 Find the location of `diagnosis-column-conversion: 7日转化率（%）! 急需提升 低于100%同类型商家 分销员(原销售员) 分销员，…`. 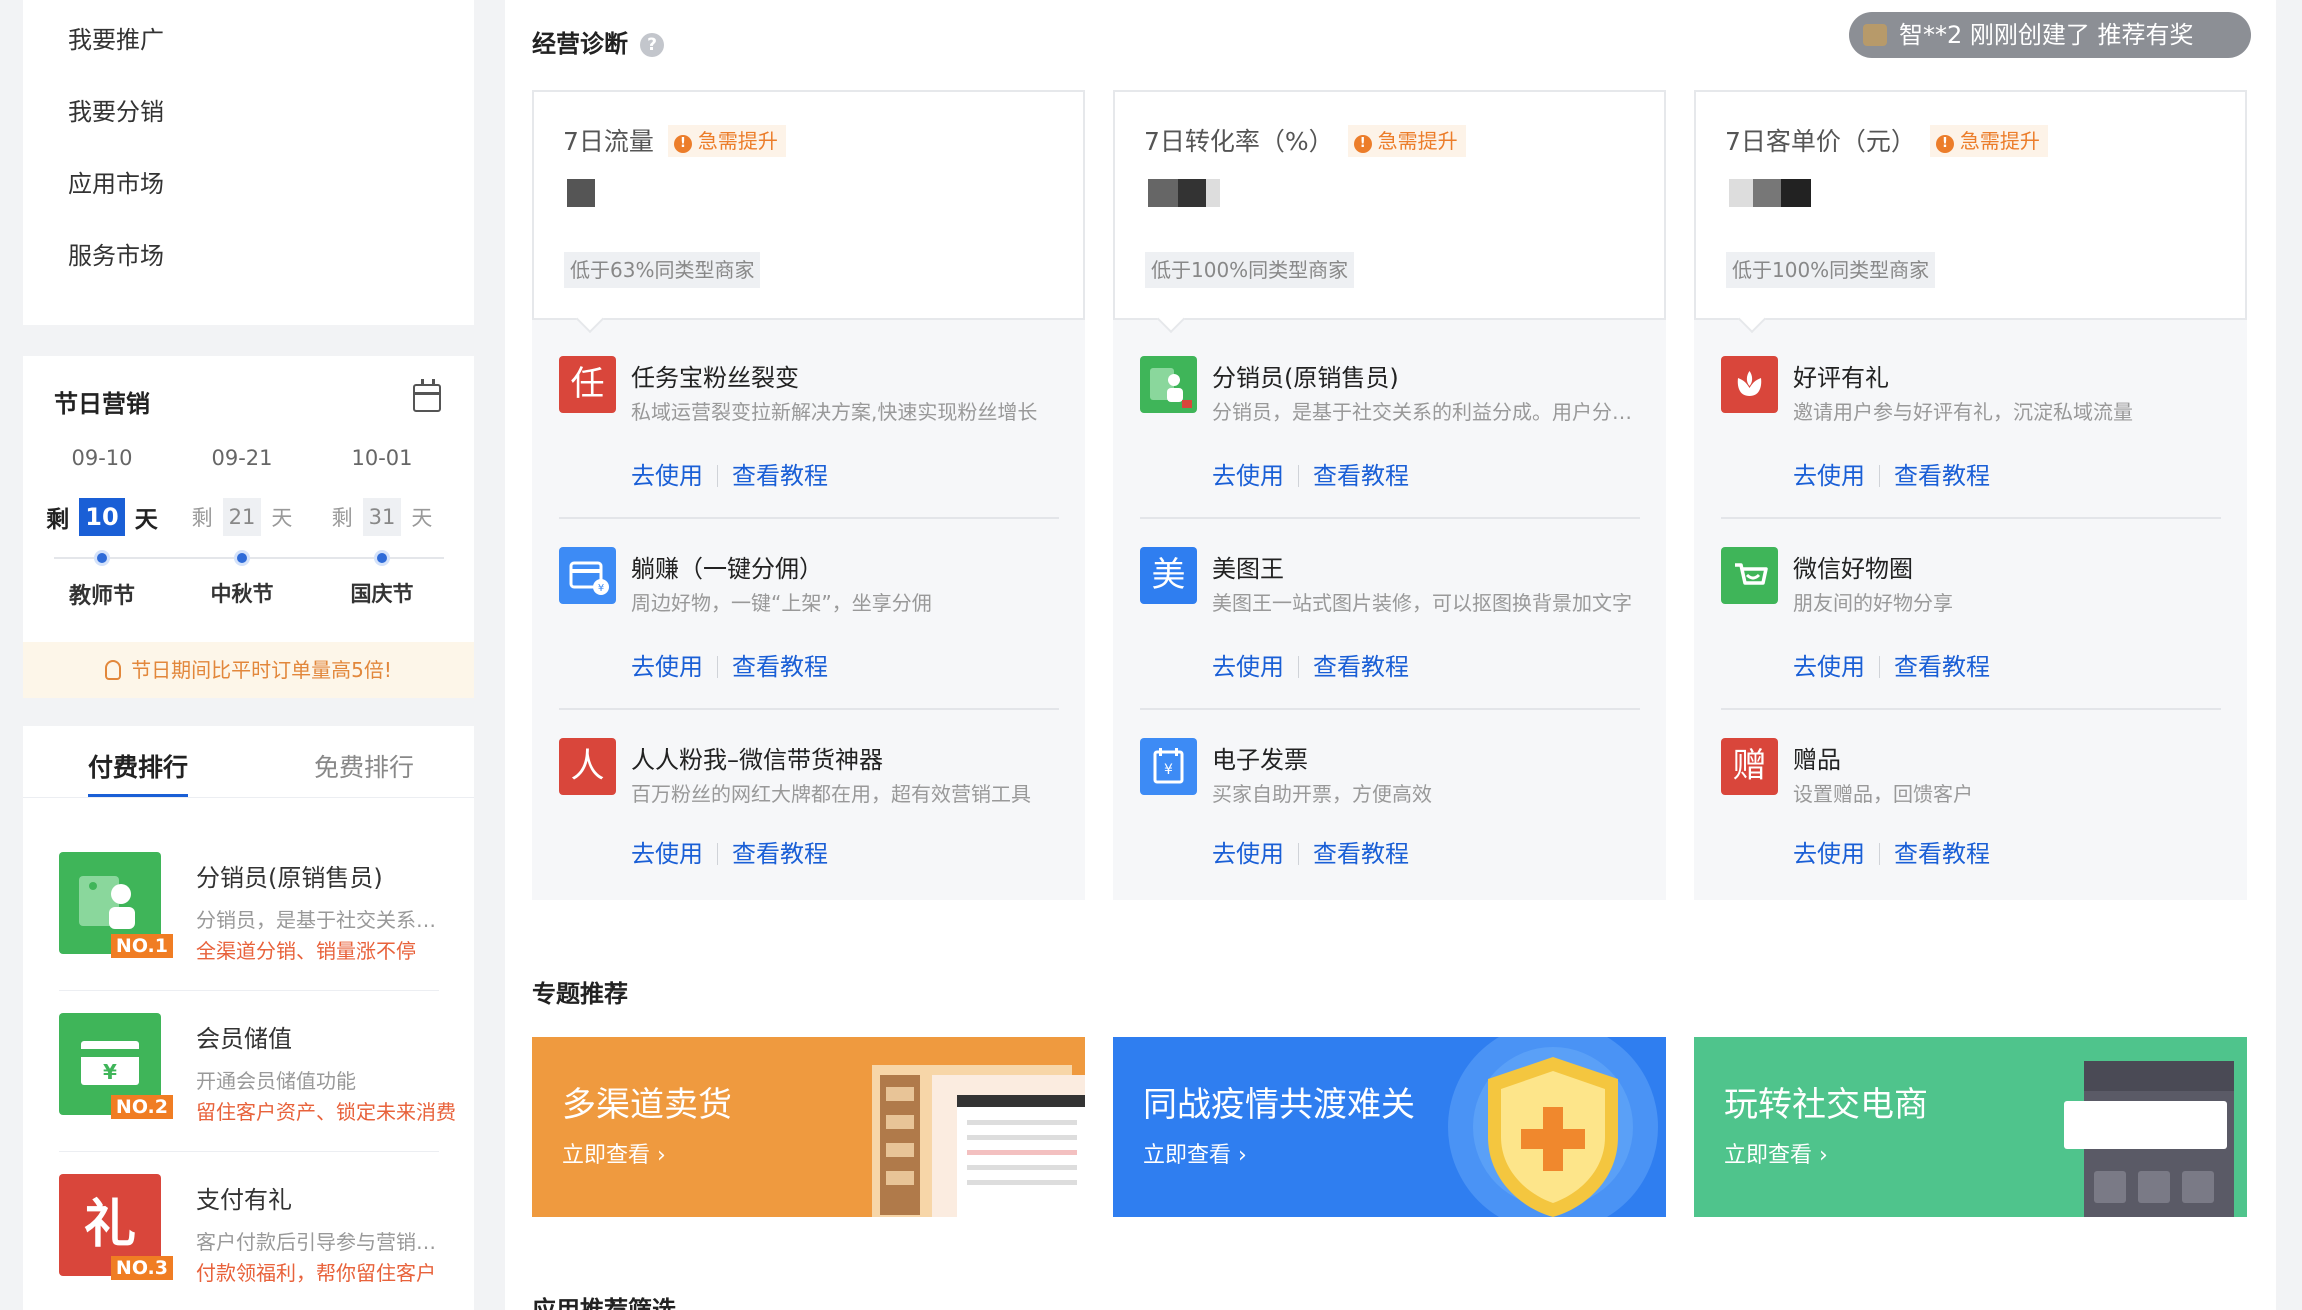

diagnosis-column-conversion: 7日转化率（%）! 急需提升 低于100%同类型商家 分销员(原销售员) 分销员，… is located at coordinates (1389, 495).